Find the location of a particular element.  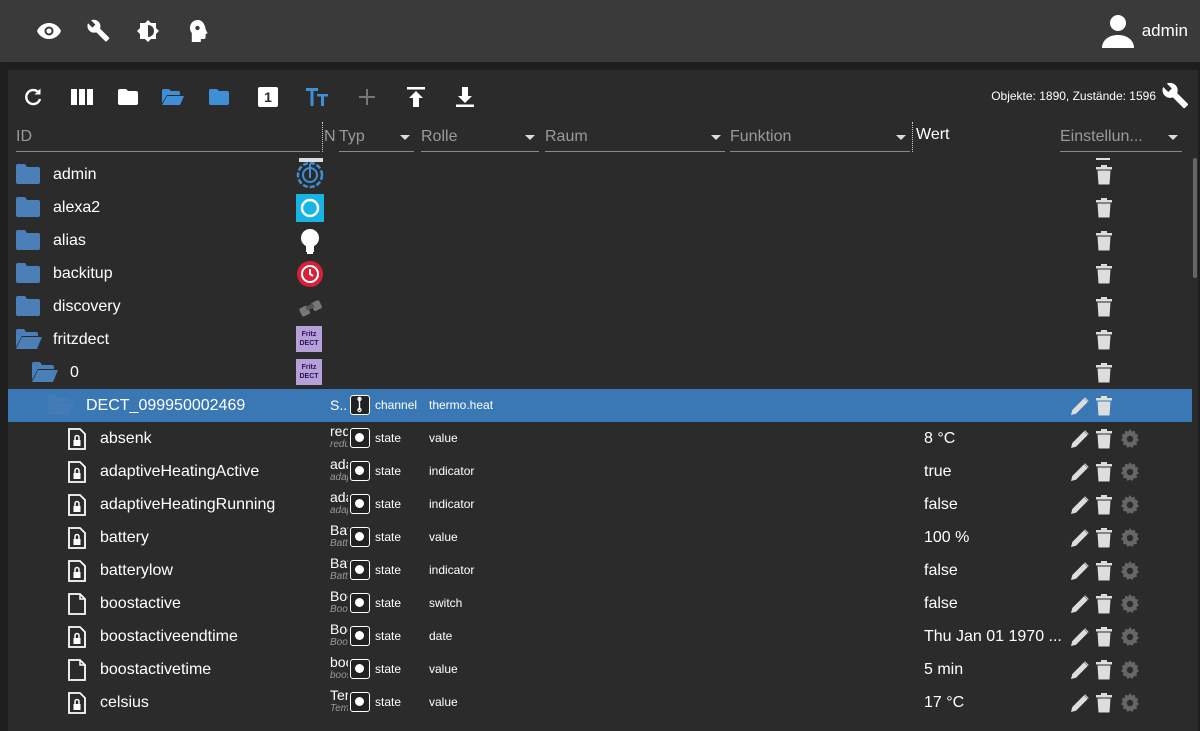

row-value: 5 min is located at coordinates (943, 669).